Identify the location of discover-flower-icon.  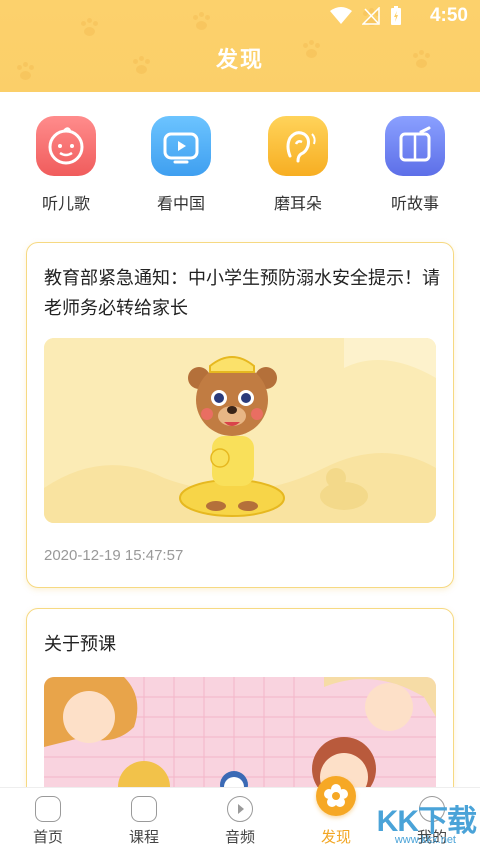
(336, 796).